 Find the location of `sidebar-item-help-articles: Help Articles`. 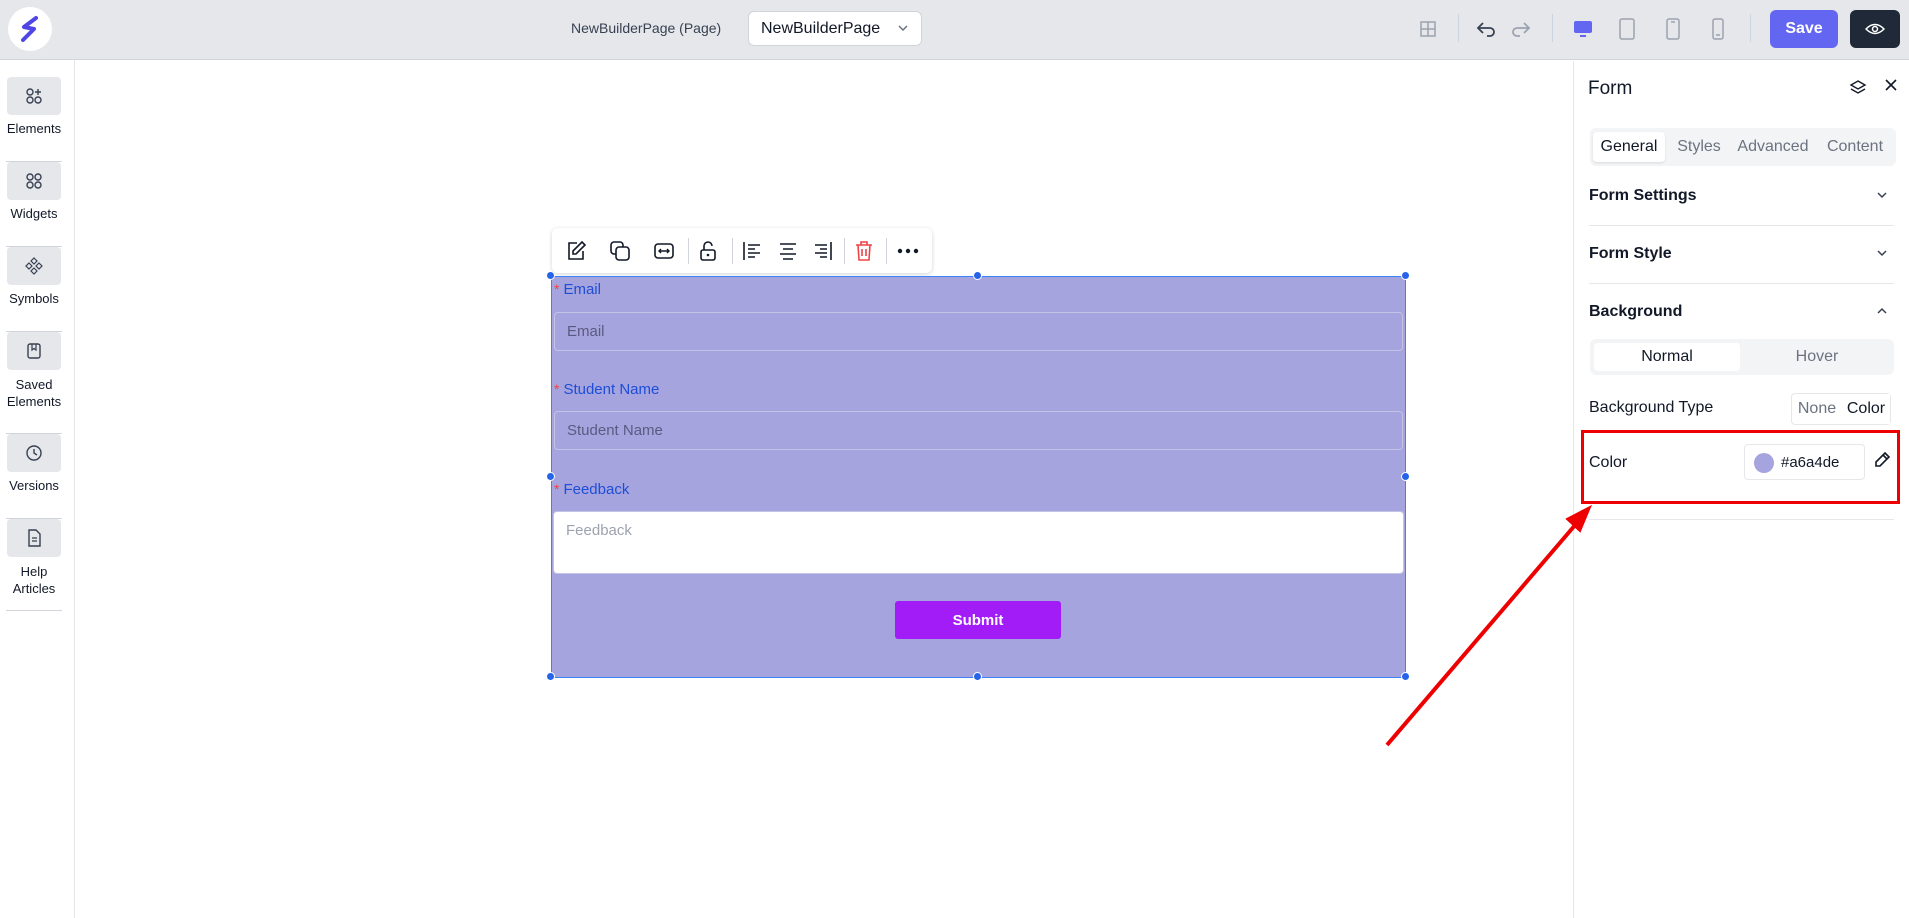

sidebar-item-help-articles: Help Articles is located at coordinates (34, 558).